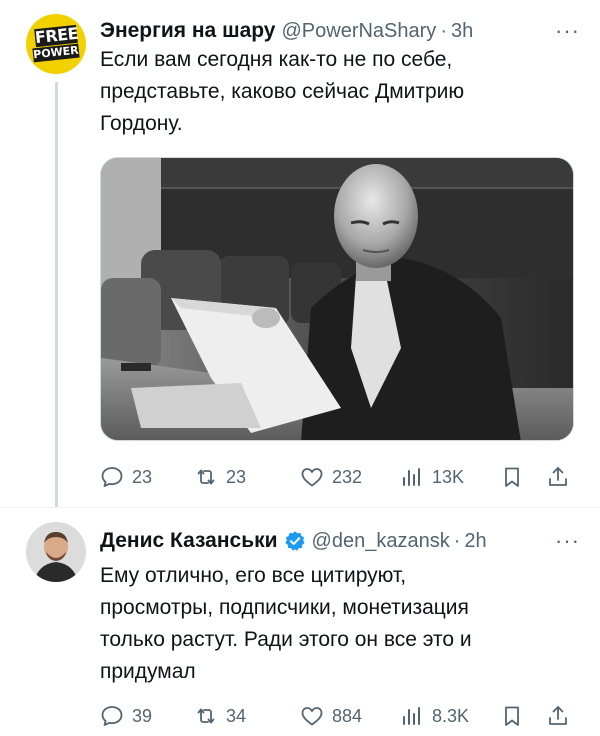 The width and height of the screenshot is (600, 736). What do you see at coordinates (276, 59) in the screenshot?
I see `tweet-text-line: Если вам сегодня как-то не по себе,` at bounding box center [276, 59].